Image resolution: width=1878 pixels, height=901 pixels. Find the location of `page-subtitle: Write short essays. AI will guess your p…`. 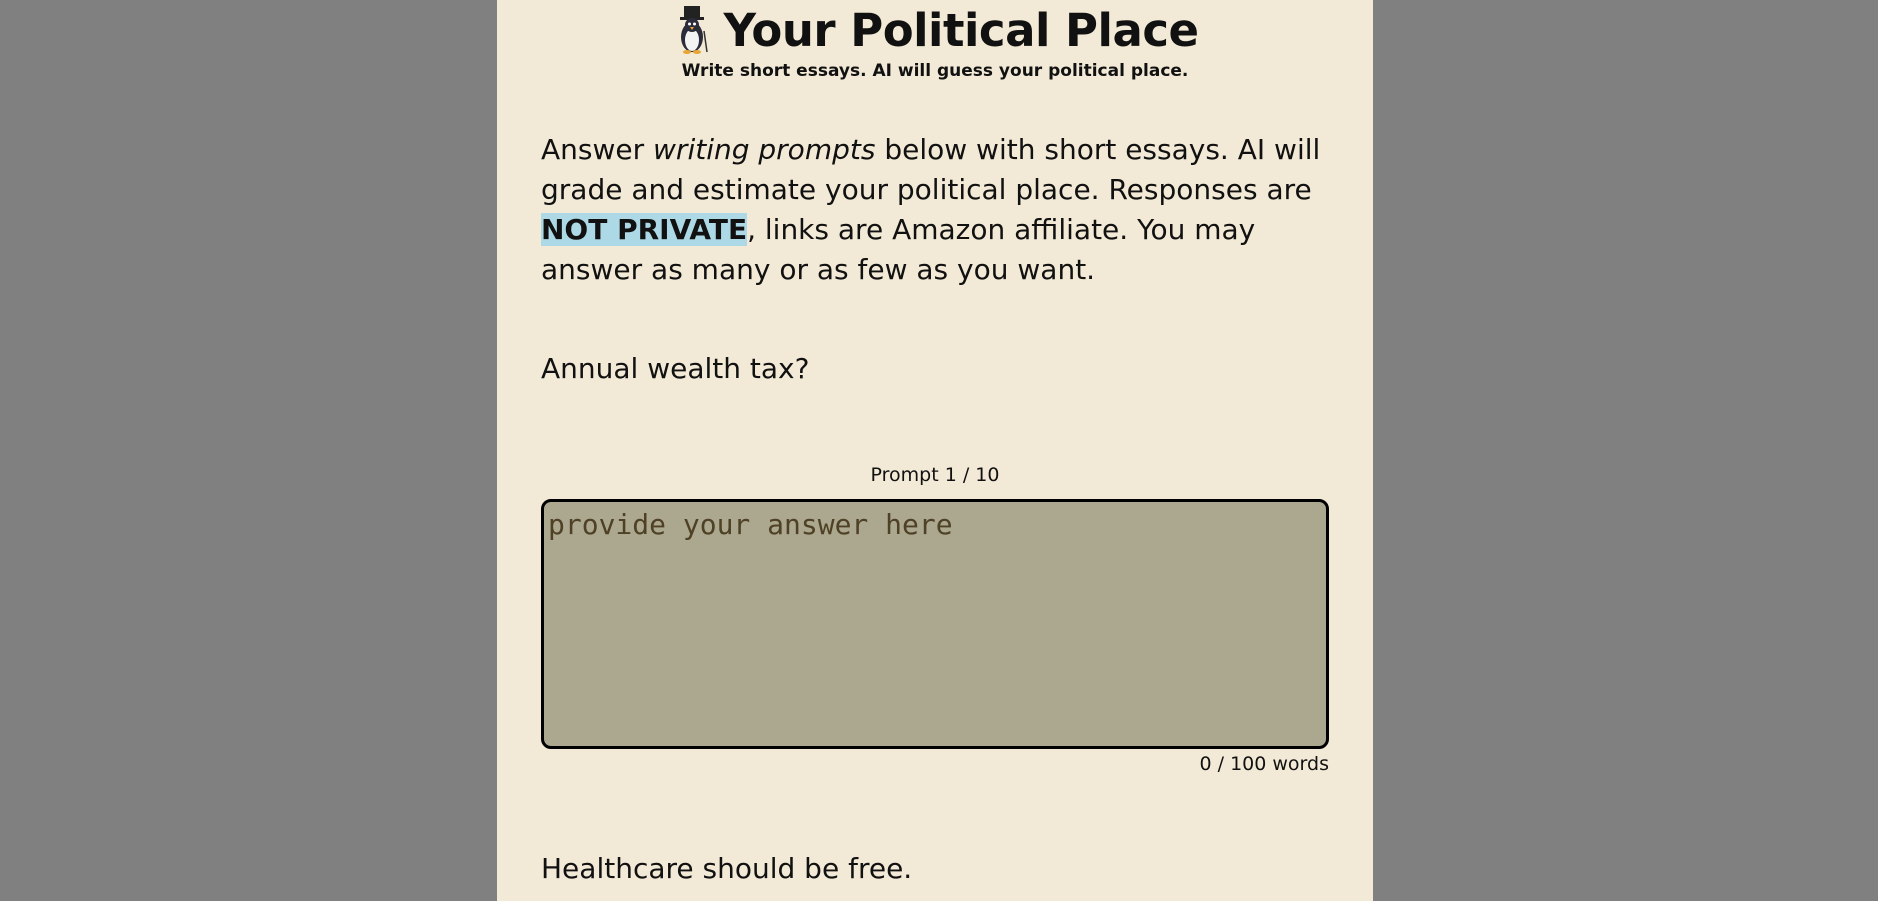

page-subtitle: Write short essays. AI will guess your p… is located at coordinates (935, 71).